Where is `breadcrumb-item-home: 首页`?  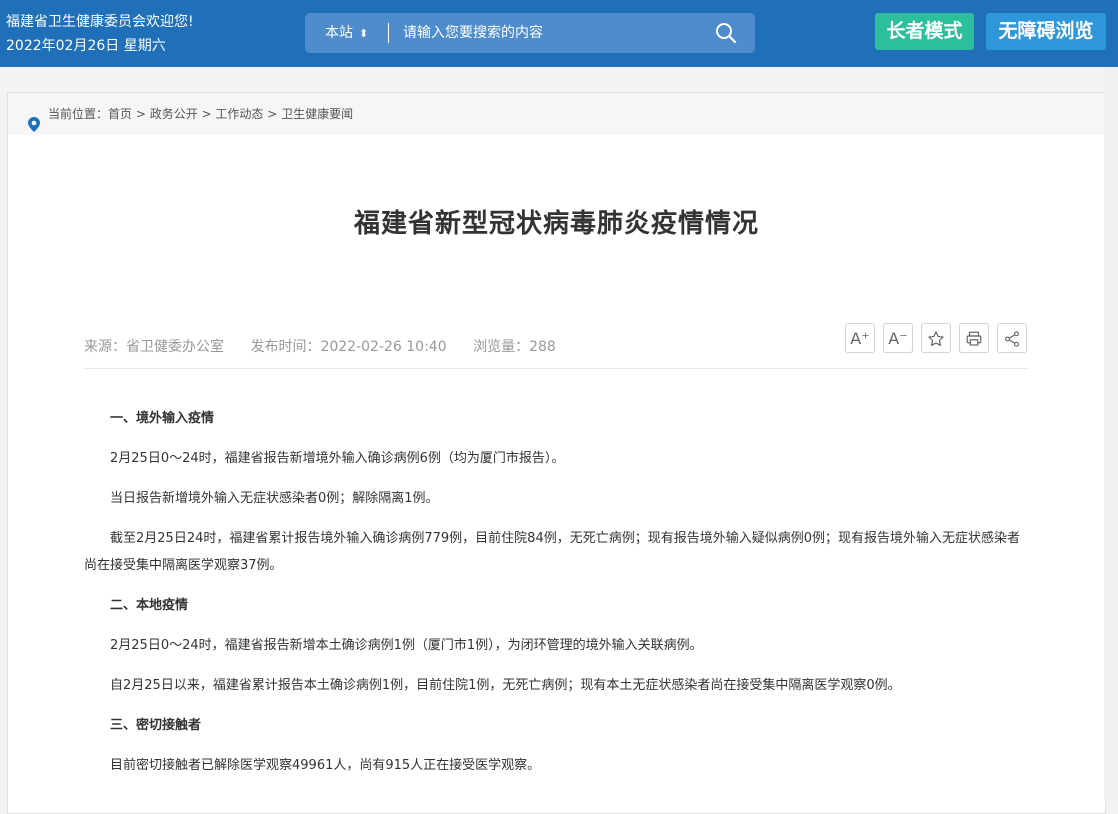 breadcrumb-item-home: 首页 is located at coordinates (120, 114).